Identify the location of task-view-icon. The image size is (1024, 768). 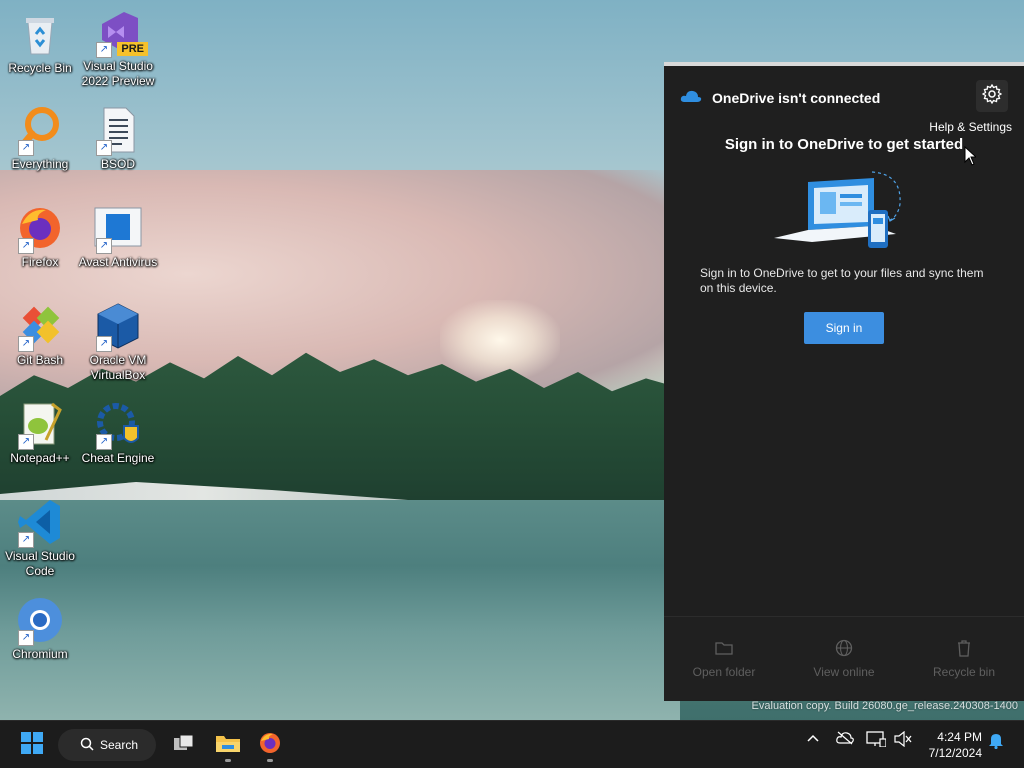
(184, 745).